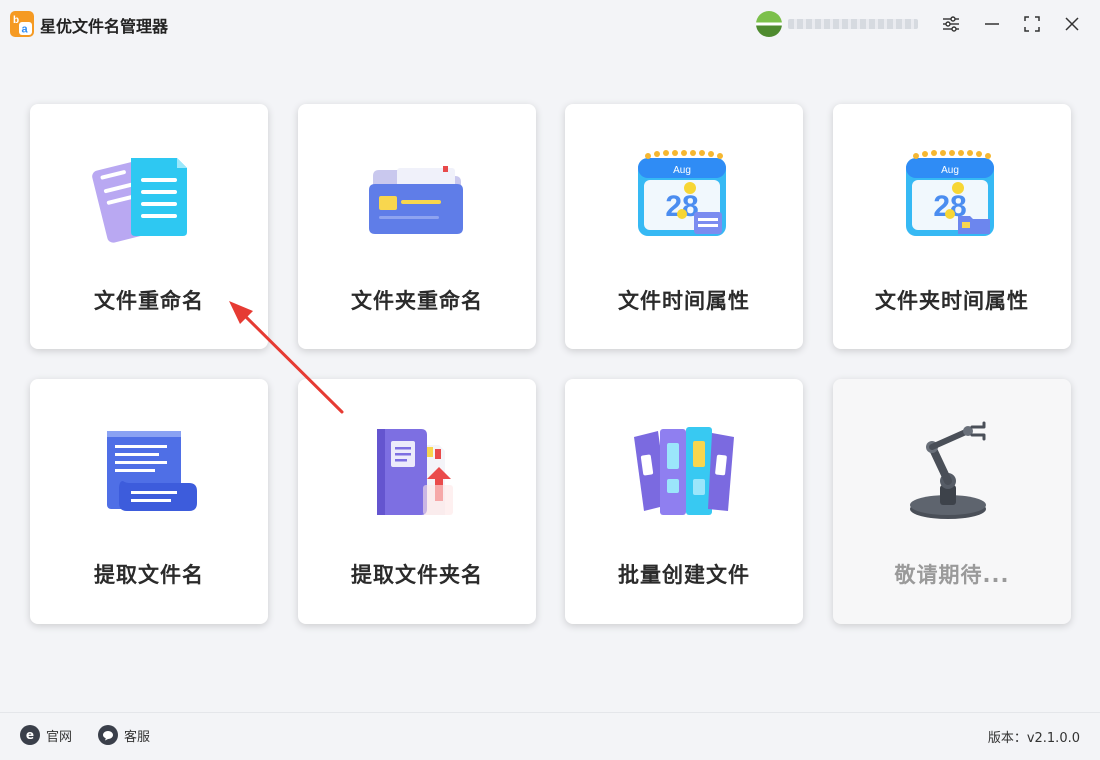 Image resolution: width=1100 pixels, height=760 pixels. I want to click on tile-extract-folder-names: 提取文件夹名, so click(417, 501).